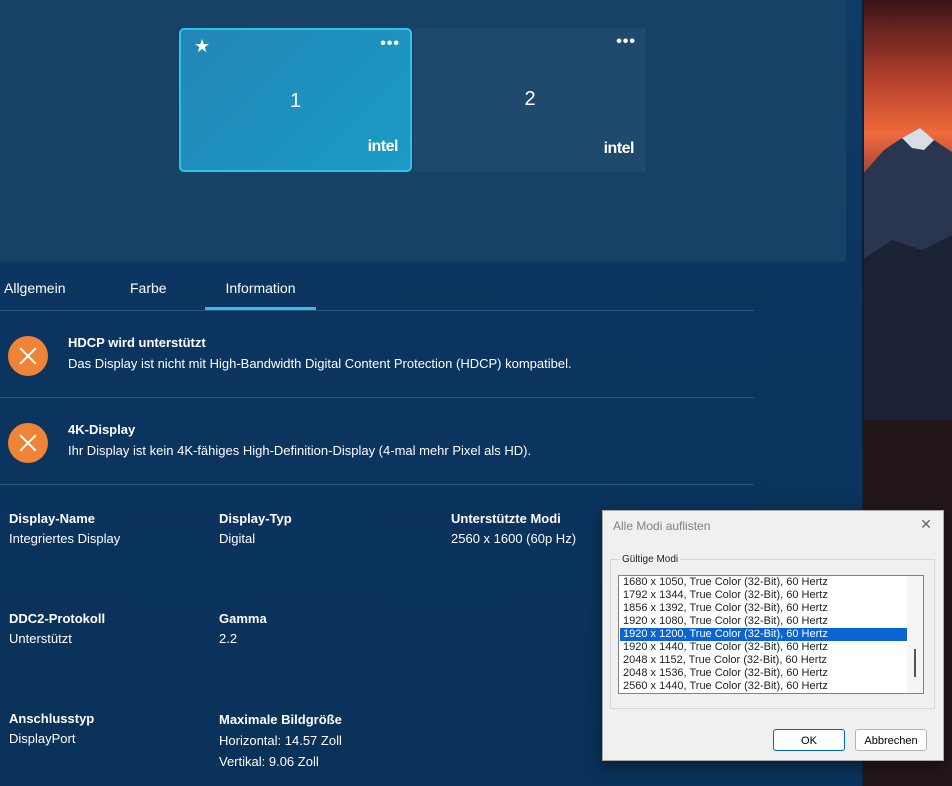 Image resolution: width=952 pixels, height=786 pixels. Describe the element at coordinates (243, 629) in the screenshot. I see `property-gamma: Gamma 2.2` at that location.